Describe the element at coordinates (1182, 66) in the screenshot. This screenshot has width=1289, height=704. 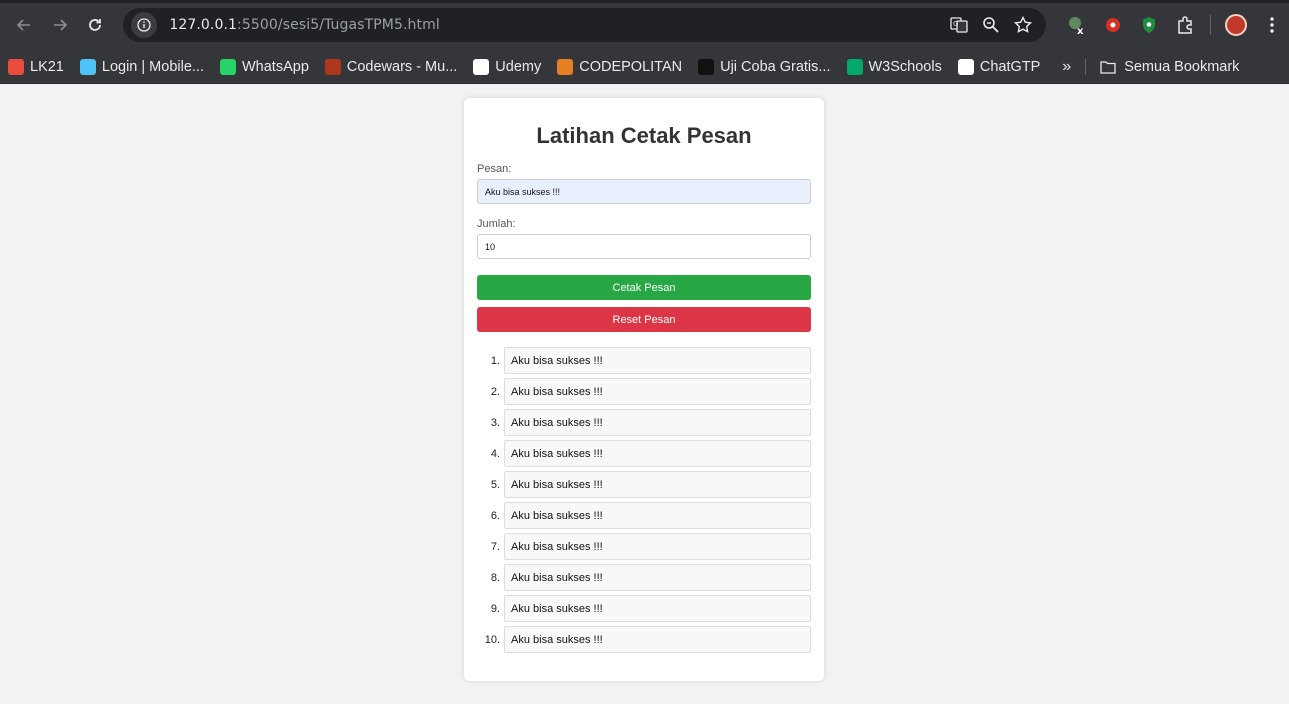
I see `all-bookmarks-label: Semua Bookmark` at that location.